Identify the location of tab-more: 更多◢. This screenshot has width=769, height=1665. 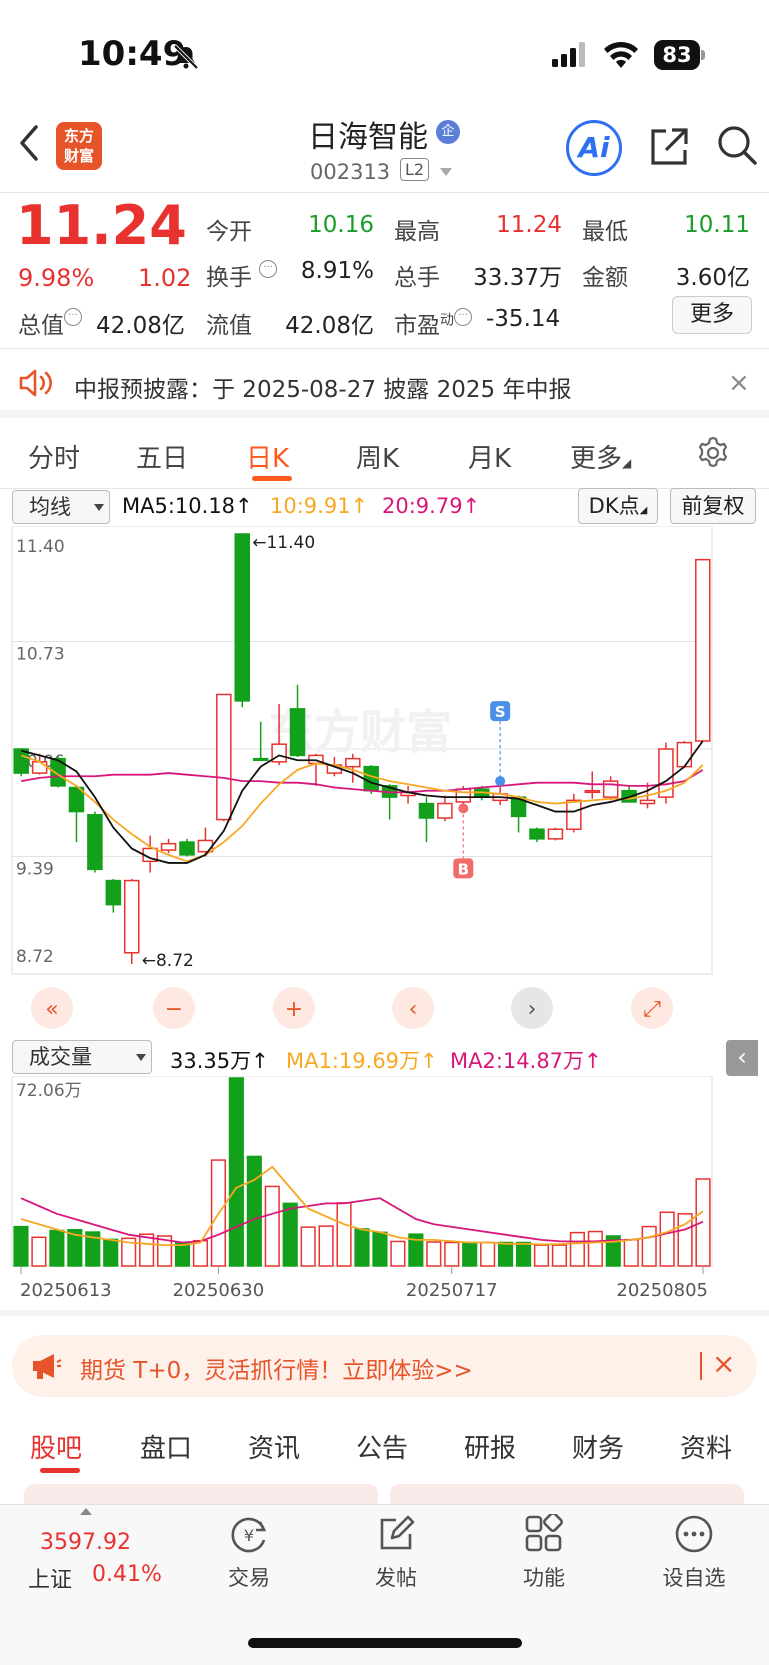
(600, 456).